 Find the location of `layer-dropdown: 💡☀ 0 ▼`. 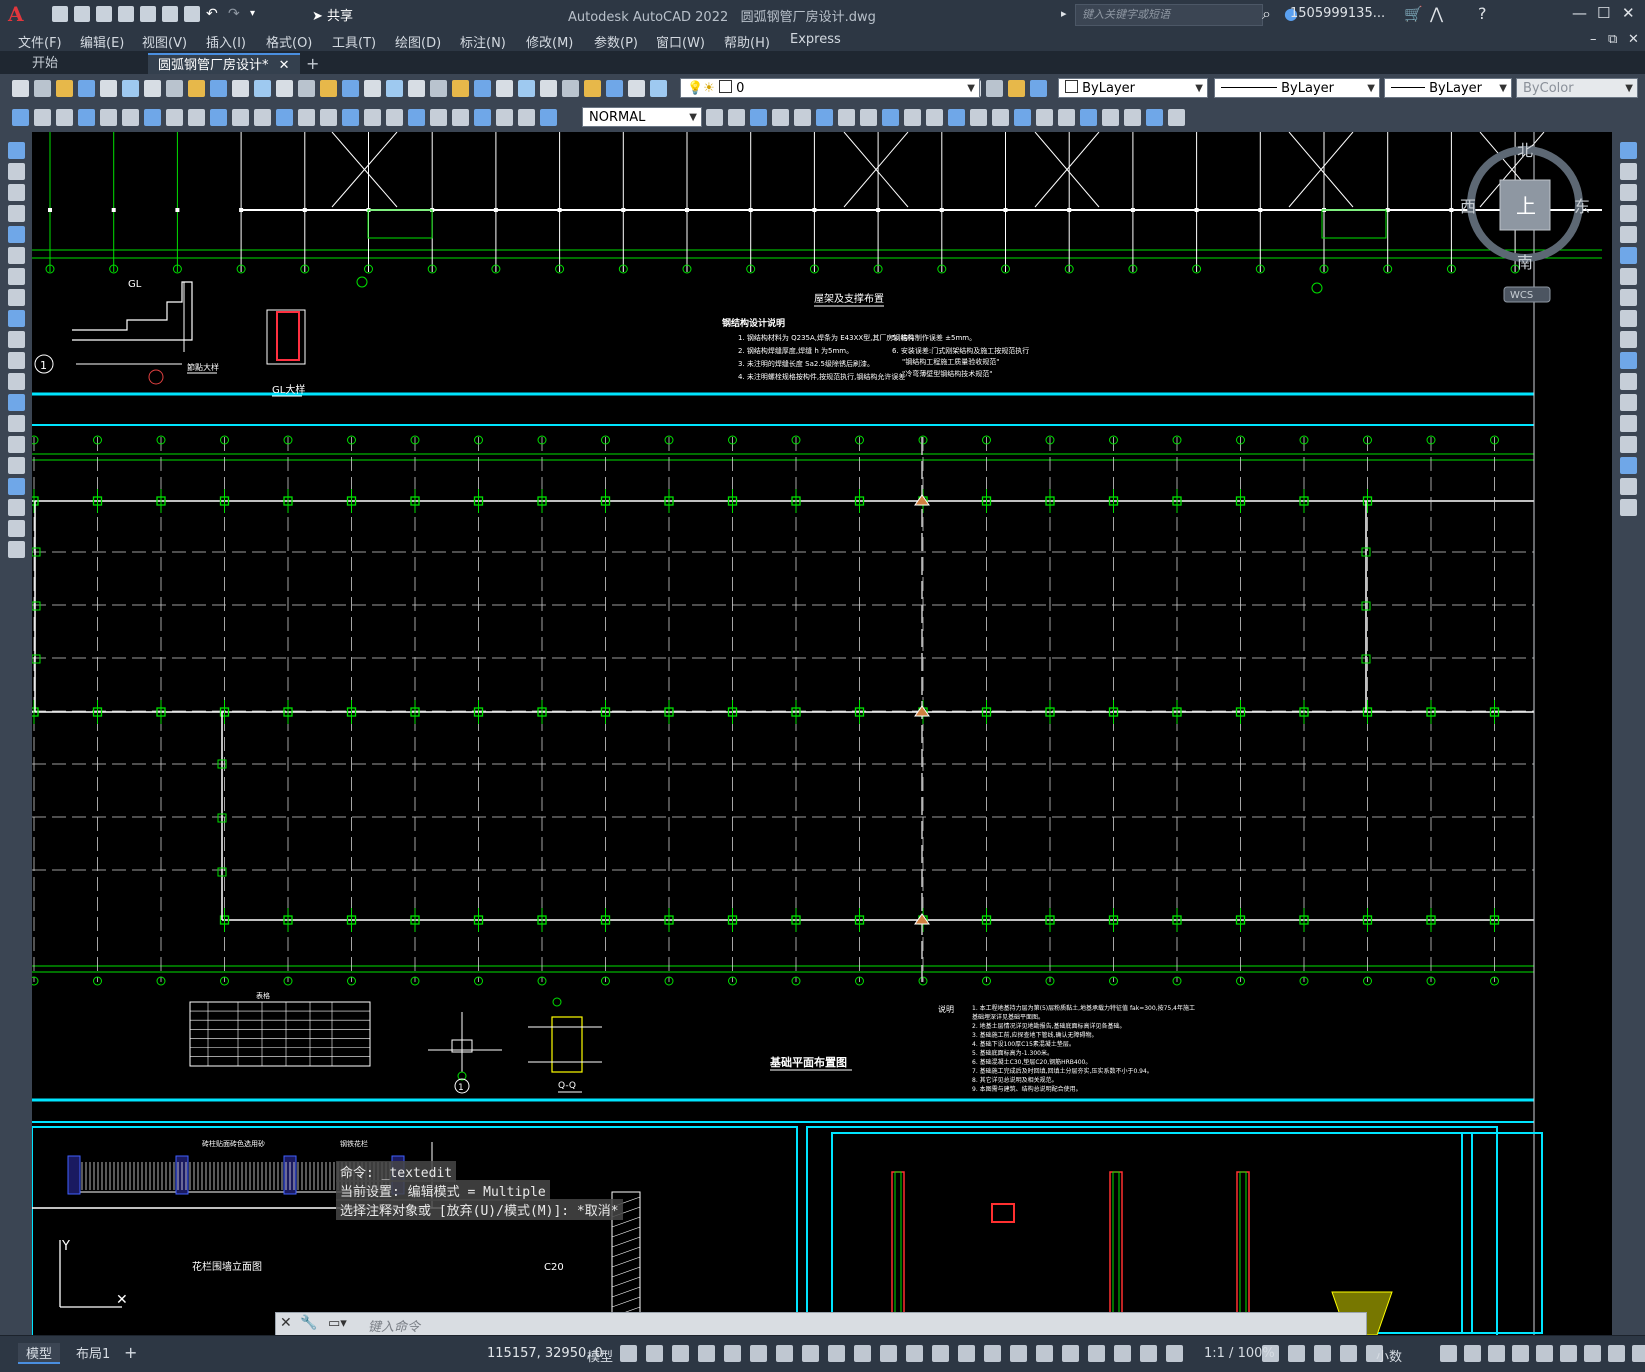

layer-dropdown: 💡☀ 0 ▼ is located at coordinates (830, 88).